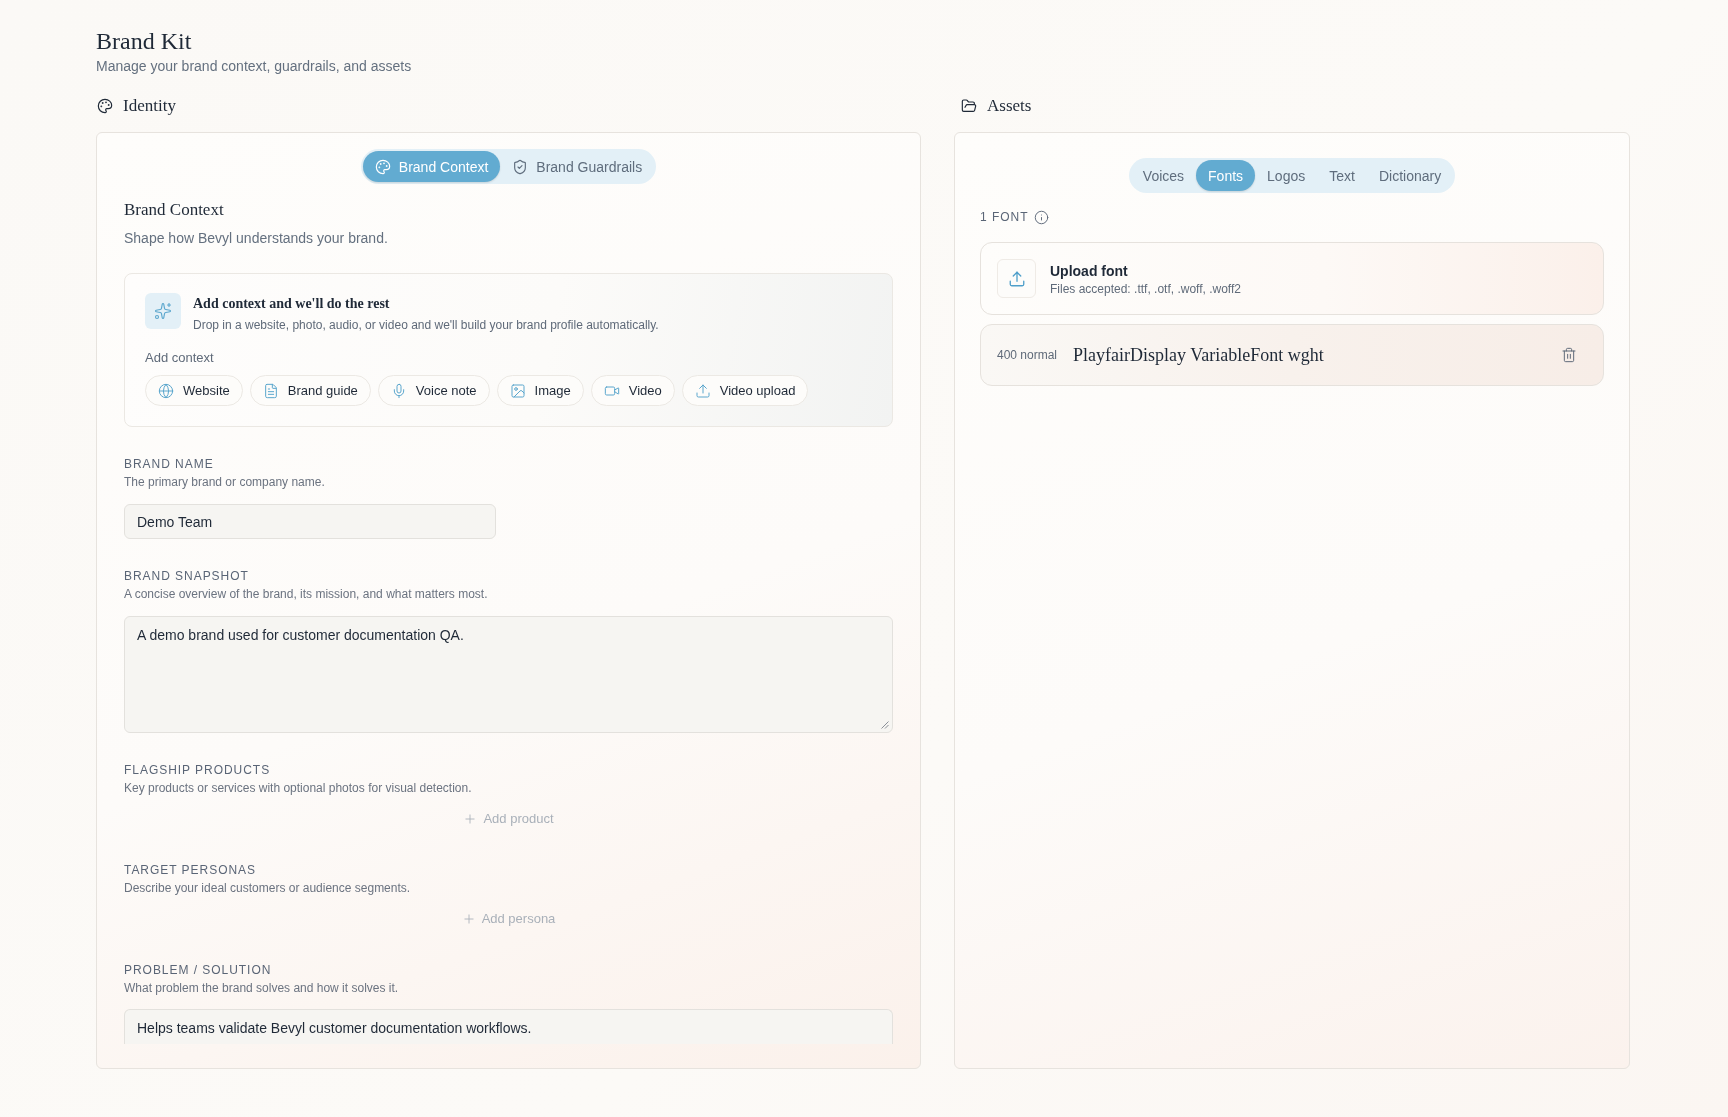  Describe the element at coordinates (267, 888) in the screenshot. I see `field-description: Describe your ideal customers or audience segments.` at that location.